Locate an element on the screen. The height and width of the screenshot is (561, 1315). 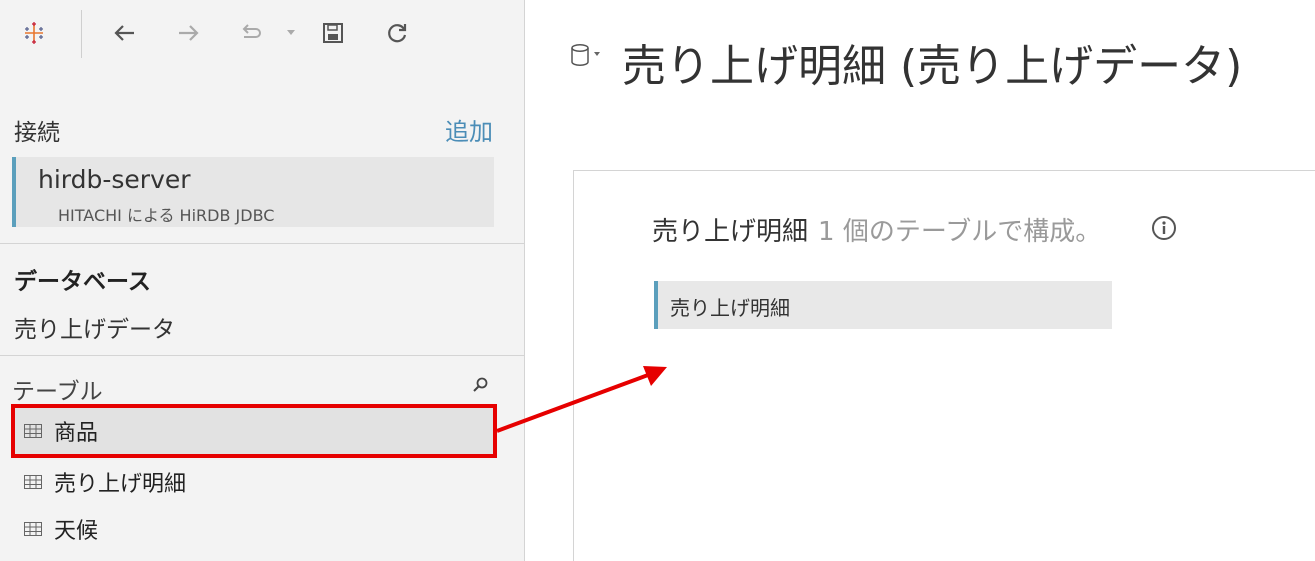
tables-label: テーブル is located at coordinates (57, 392).